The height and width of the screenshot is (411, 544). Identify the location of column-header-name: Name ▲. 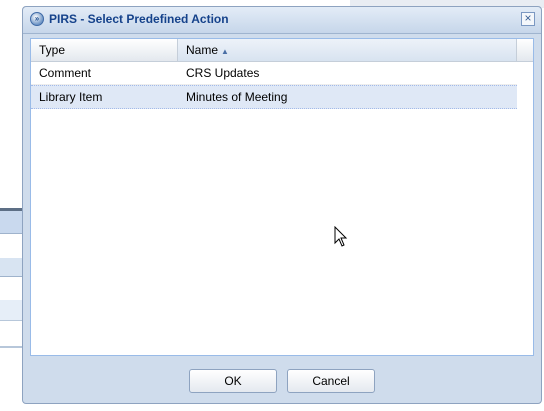
(347, 50).